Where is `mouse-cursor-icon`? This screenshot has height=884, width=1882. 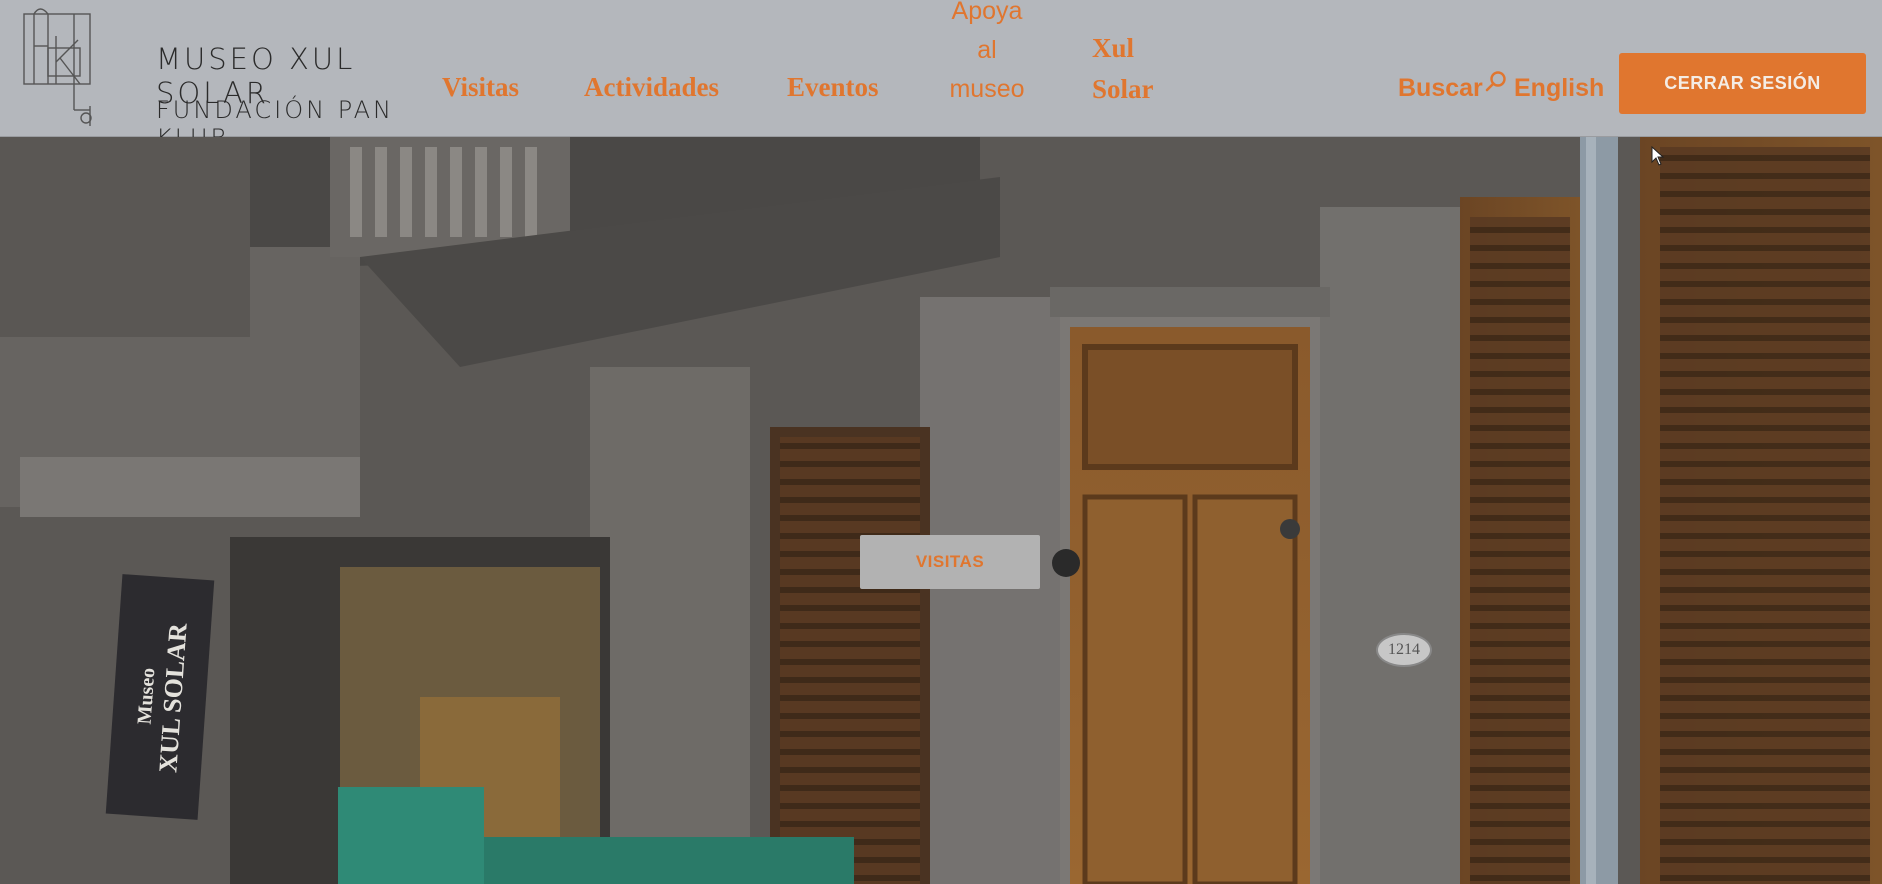 mouse-cursor-icon is located at coordinates (1658, 156).